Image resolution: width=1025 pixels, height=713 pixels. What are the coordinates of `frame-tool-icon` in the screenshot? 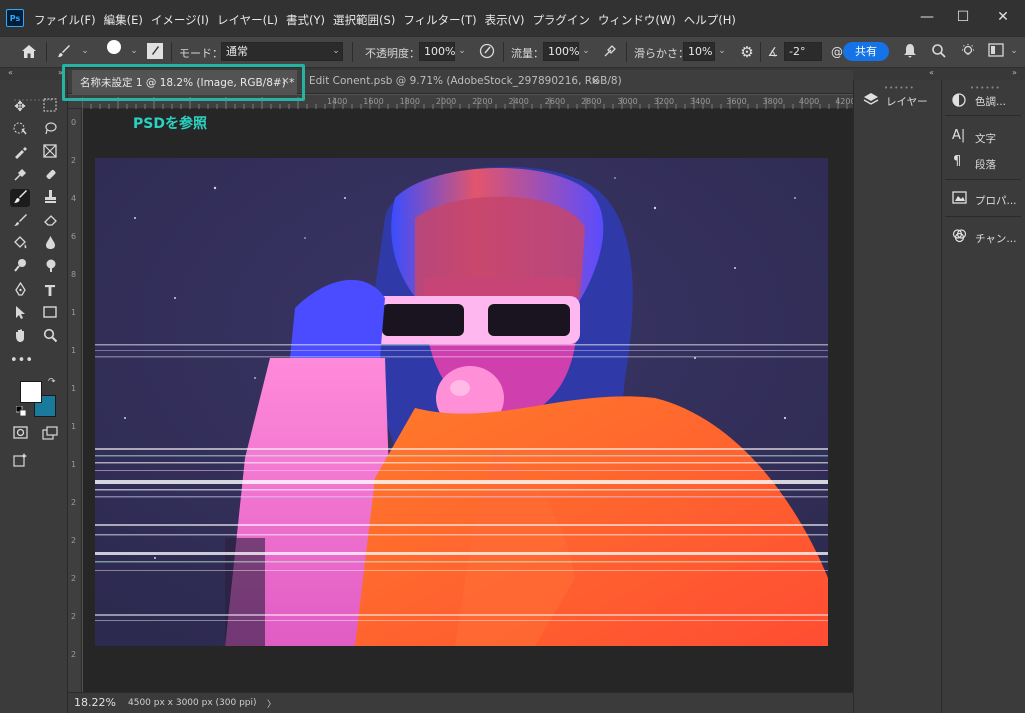 It's located at (50, 153).